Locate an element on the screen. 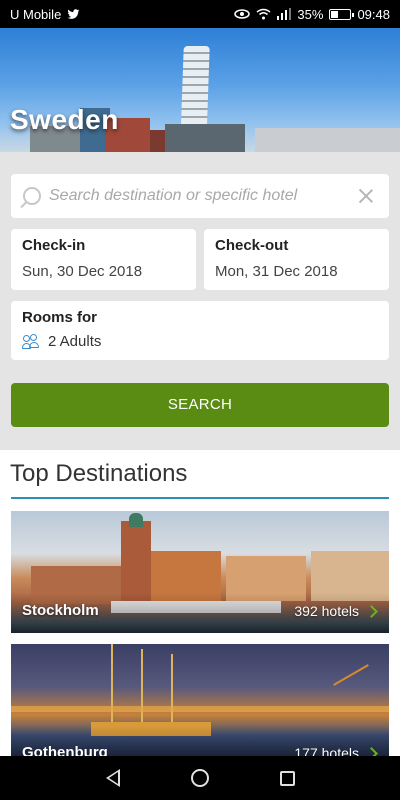  destination-name: Gothenburg is located at coordinates (65, 750).